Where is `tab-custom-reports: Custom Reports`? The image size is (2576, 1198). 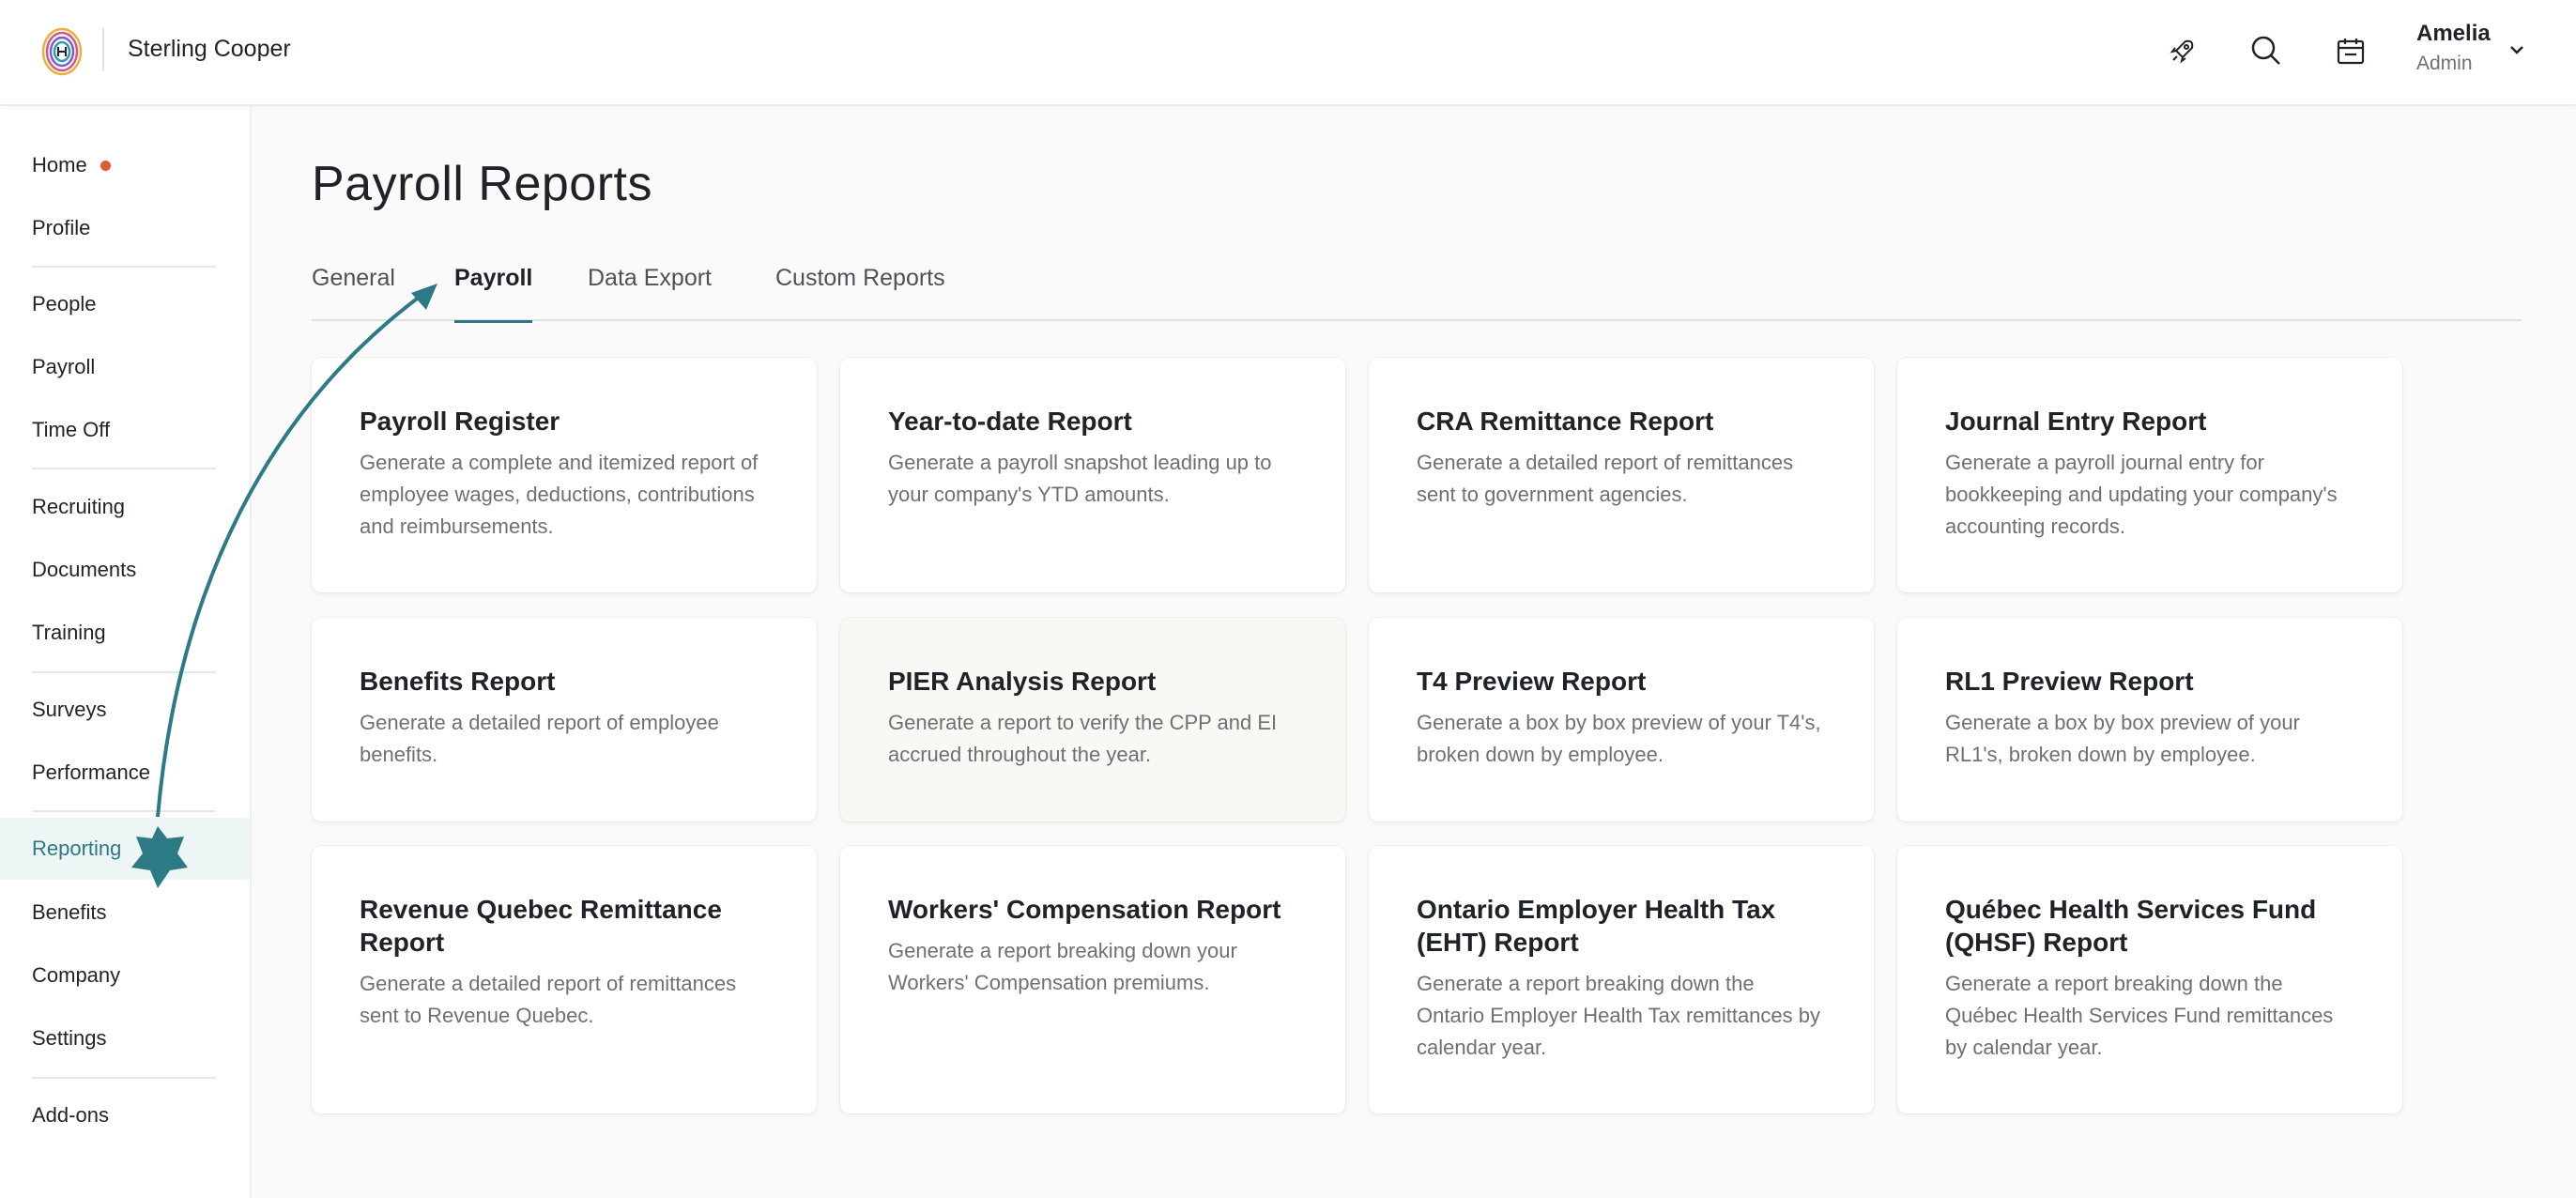
tab-custom-reports: Custom Reports is located at coordinates (860, 290).